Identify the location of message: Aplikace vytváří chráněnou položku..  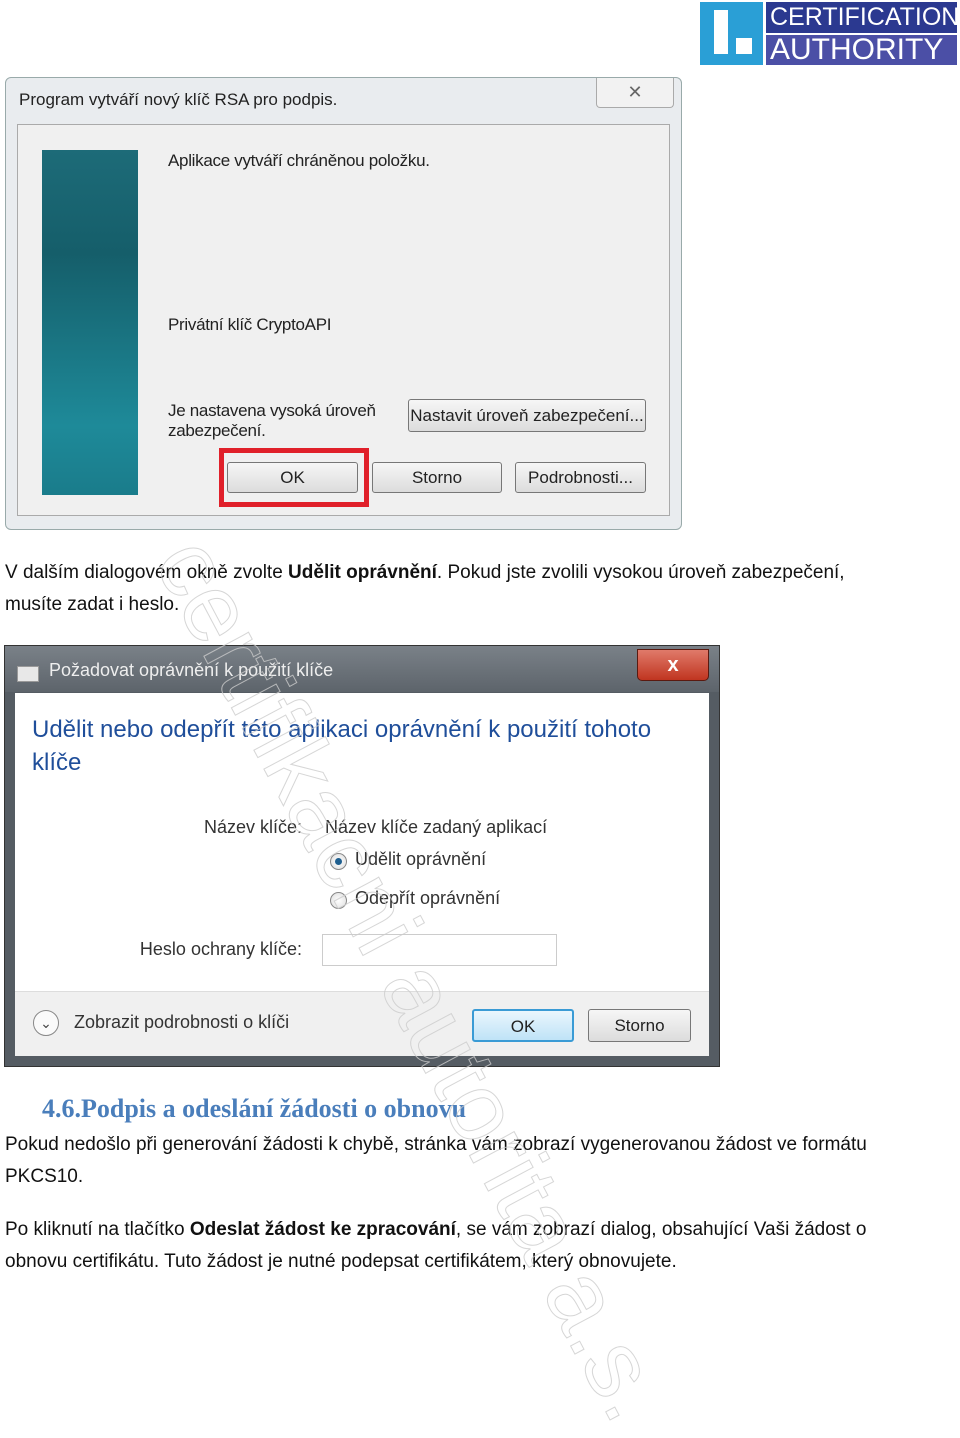
(299, 160).